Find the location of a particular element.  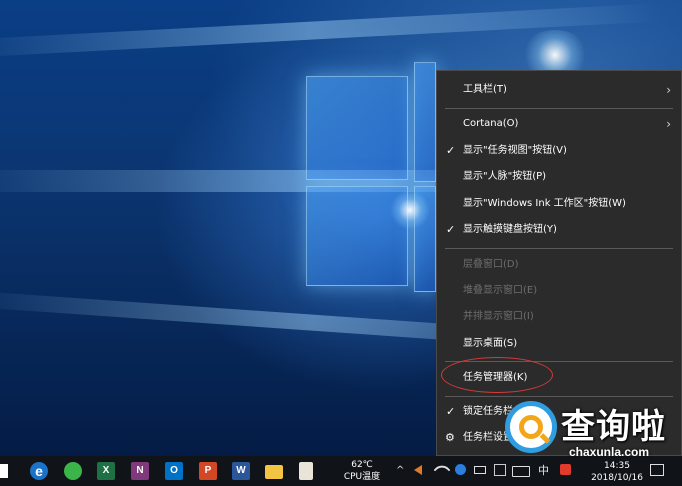

menu-item-label: 并排显示窗口(I) is located at coordinates (498, 316).